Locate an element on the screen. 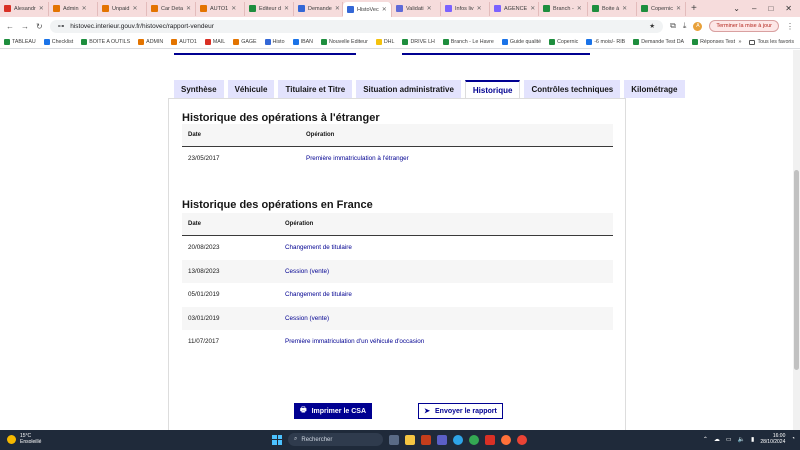 This screenshot has width=800, height=450. row-operation: Première immatriculation à l'étranger is located at coordinates (357, 159).